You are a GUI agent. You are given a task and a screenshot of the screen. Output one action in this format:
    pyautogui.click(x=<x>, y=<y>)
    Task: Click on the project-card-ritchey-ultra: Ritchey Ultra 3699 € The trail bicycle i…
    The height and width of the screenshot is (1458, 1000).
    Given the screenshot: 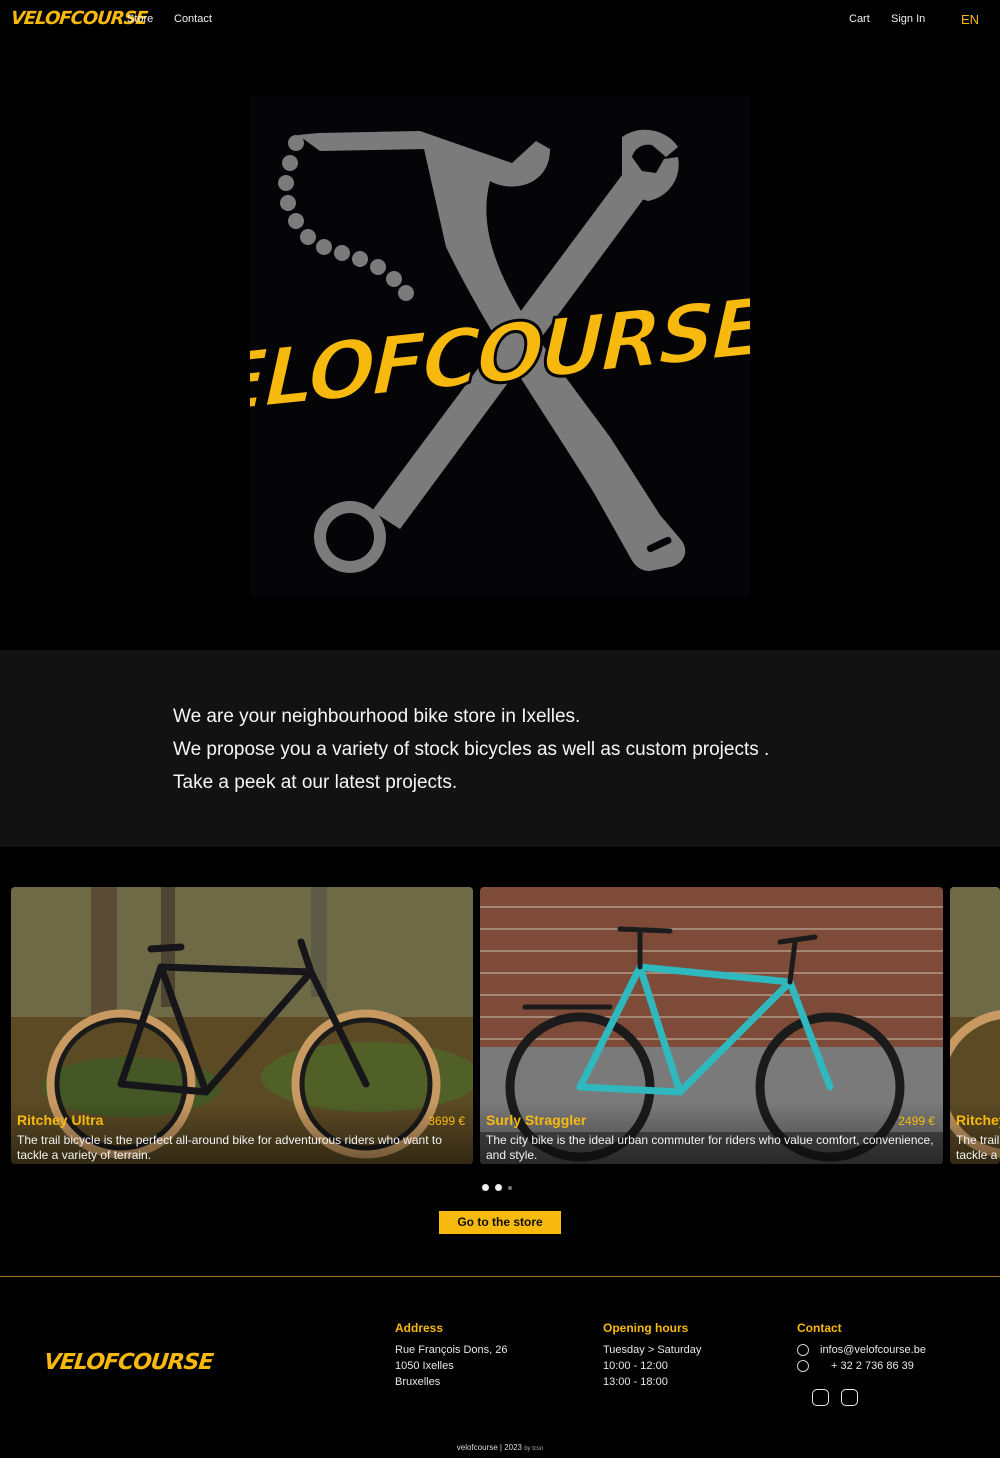 What is the action you would take?
    pyautogui.click(x=242, y=1025)
    